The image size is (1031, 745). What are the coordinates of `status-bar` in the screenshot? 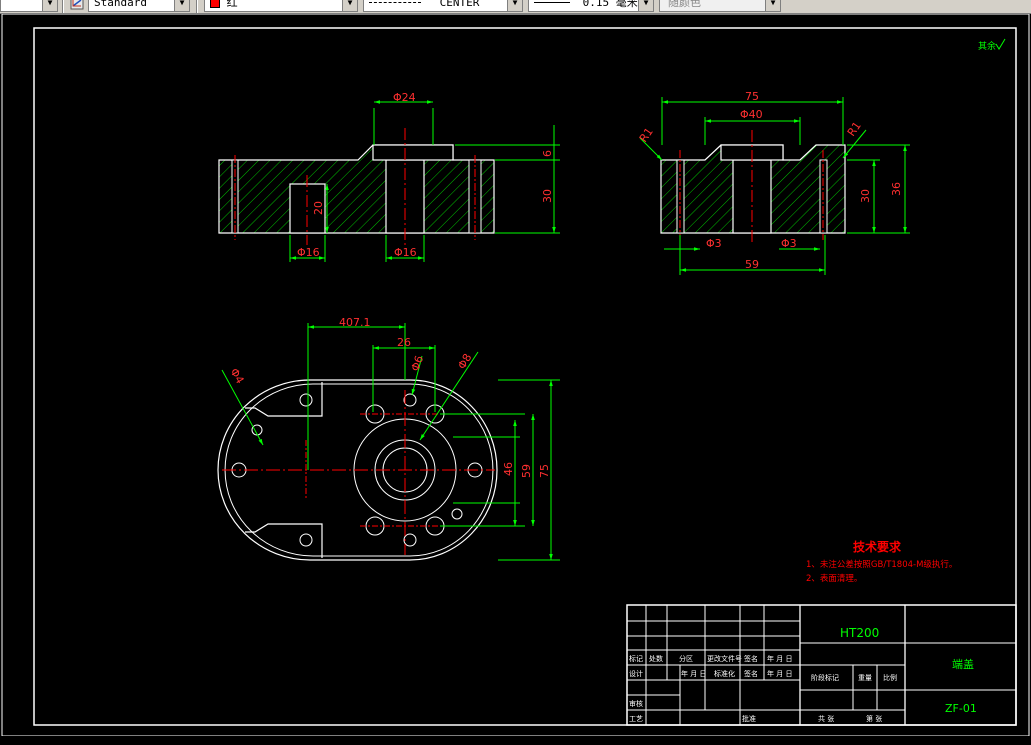 It's located at (515, 738).